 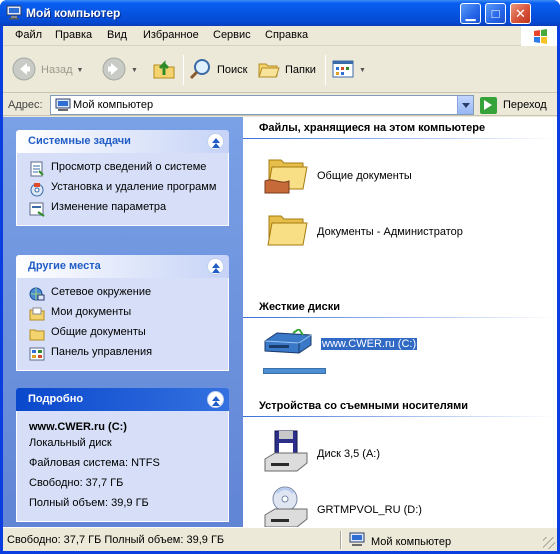 I want to click on item-floppy-a: Диск 3,5 (A:), so click(x=321, y=453).